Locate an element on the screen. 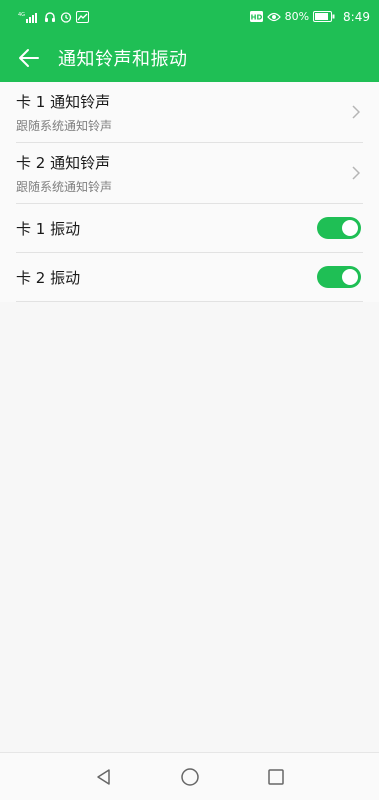  sim2-vibration-toggle is located at coordinates (339, 277).